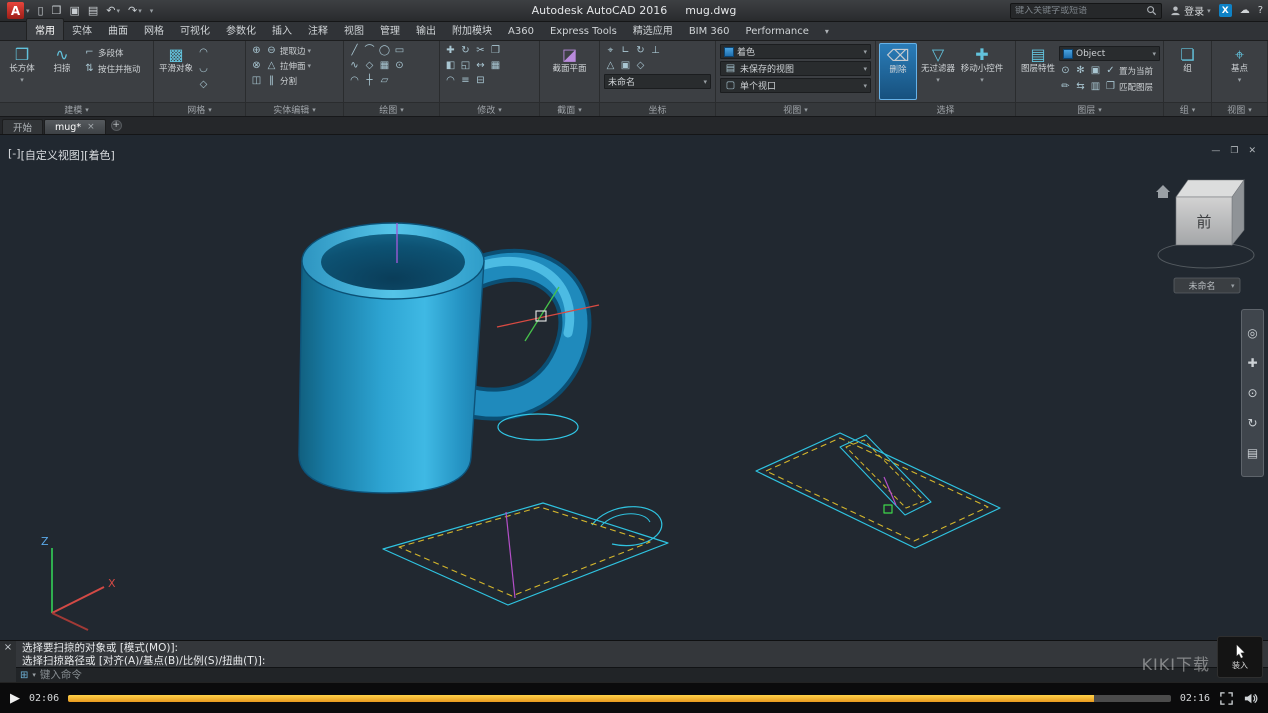  I want to click on panel-selection-label: 选择, so click(945, 109).